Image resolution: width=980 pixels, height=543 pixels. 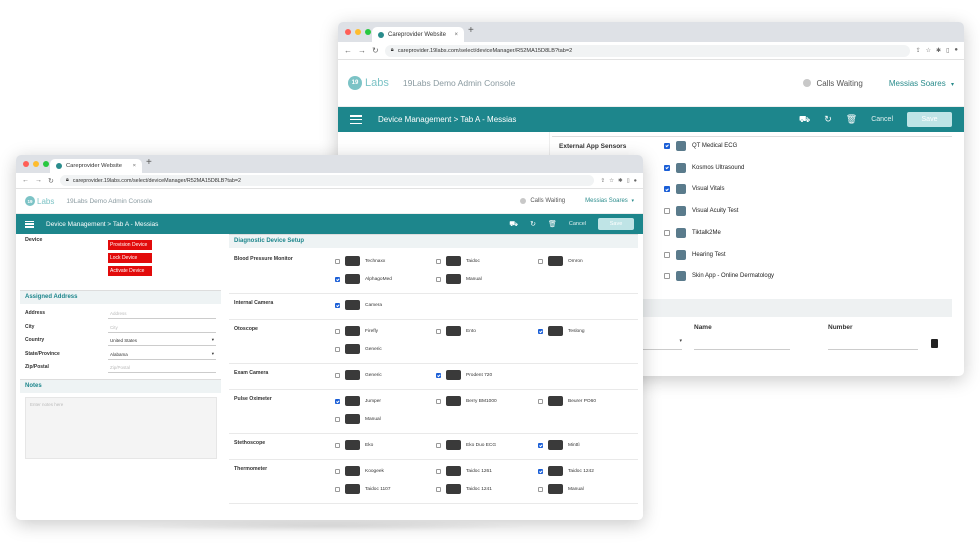 I want to click on notes-textarea: Enter notes here, so click(x=121, y=428).